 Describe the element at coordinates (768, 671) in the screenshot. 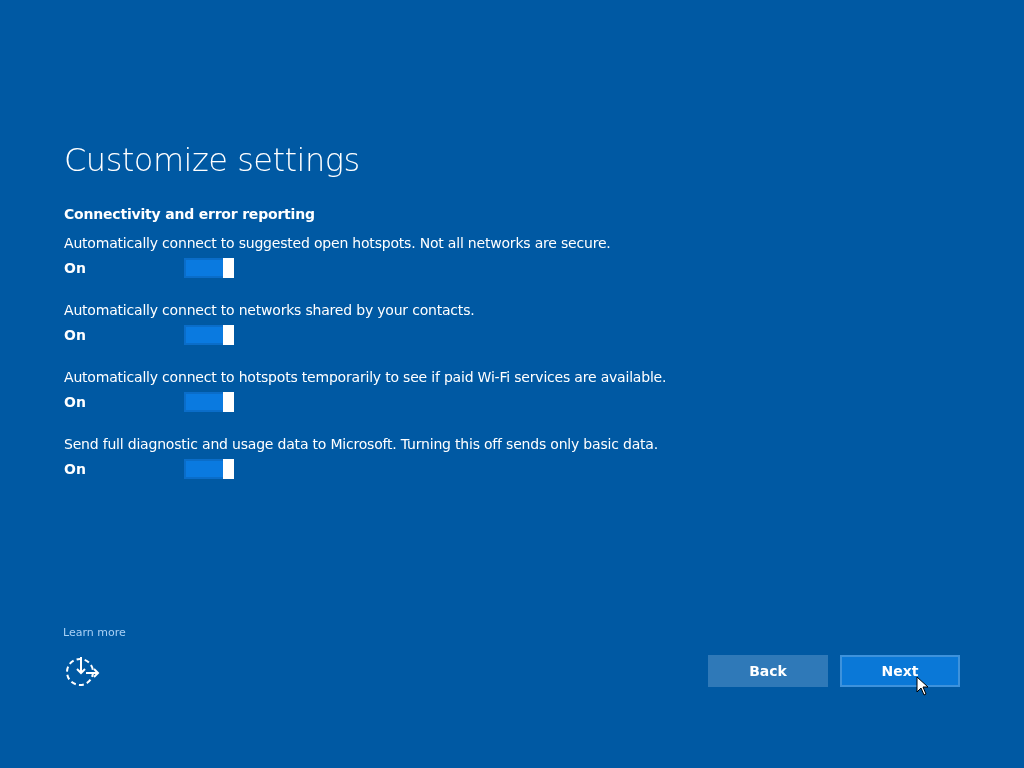

I see `back-button: Back` at that location.